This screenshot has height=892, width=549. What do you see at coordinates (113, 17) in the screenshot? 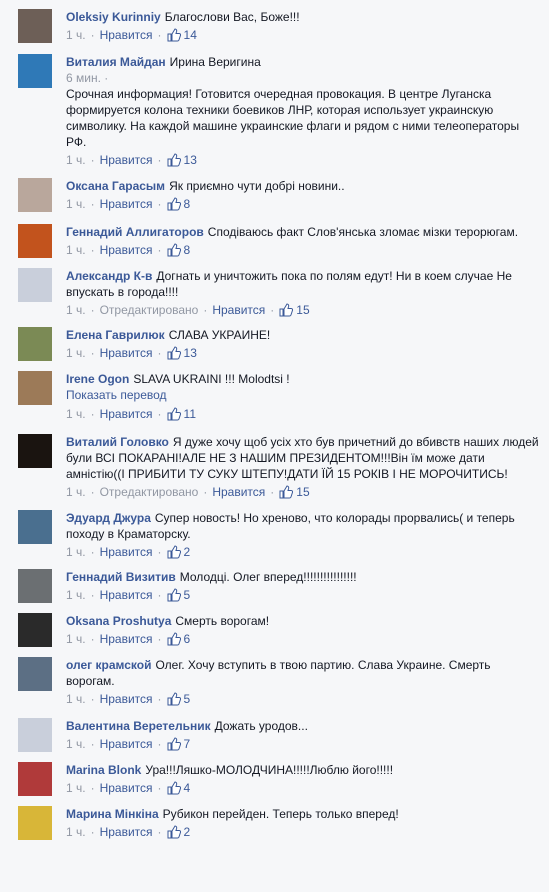
I see `comment-author: Oleksiy Kurinniy` at bounding box center [113, 17].